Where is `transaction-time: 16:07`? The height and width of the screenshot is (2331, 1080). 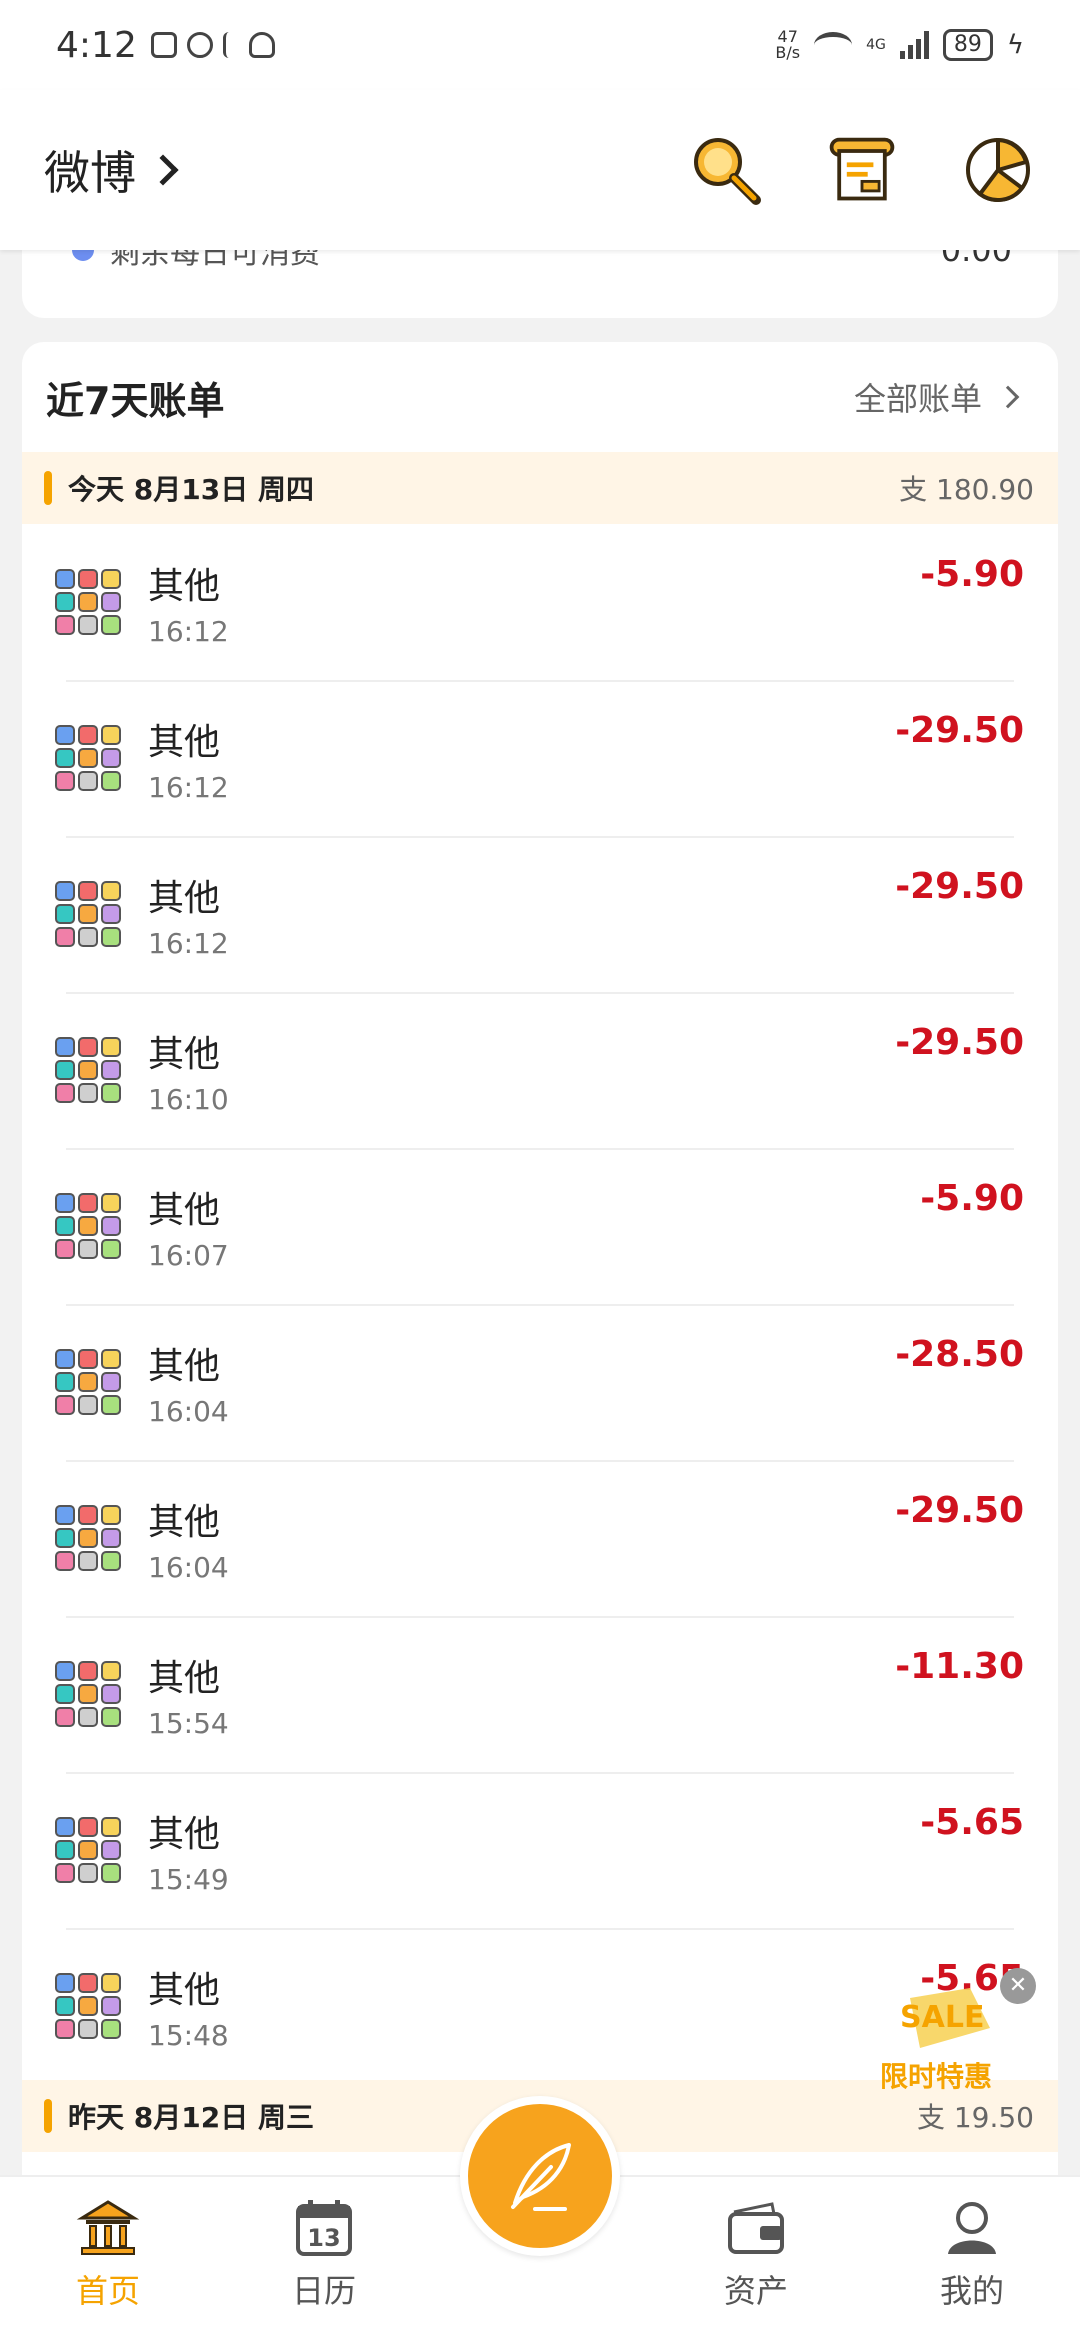
transaction-time: 16:07 is located at coordinates (188, 1255).